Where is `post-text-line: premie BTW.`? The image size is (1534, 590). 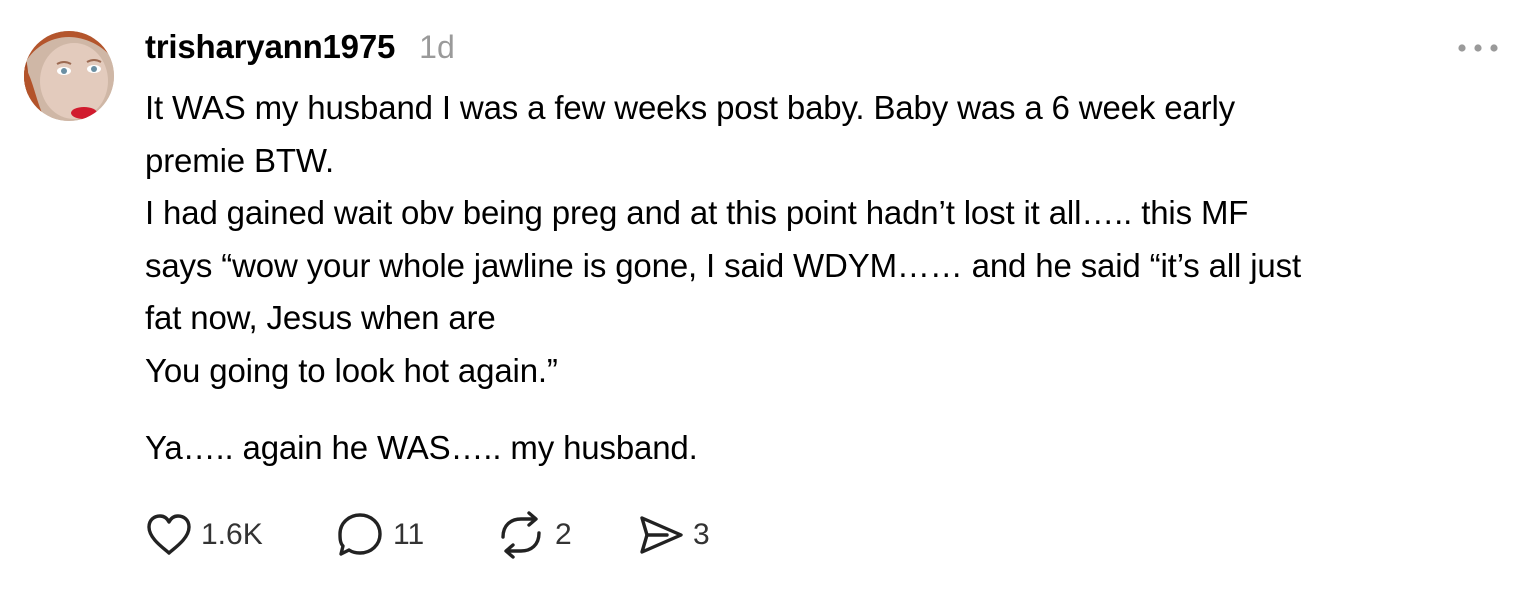 post-text-line: premie BTW. is located at coordinates (240, 160).